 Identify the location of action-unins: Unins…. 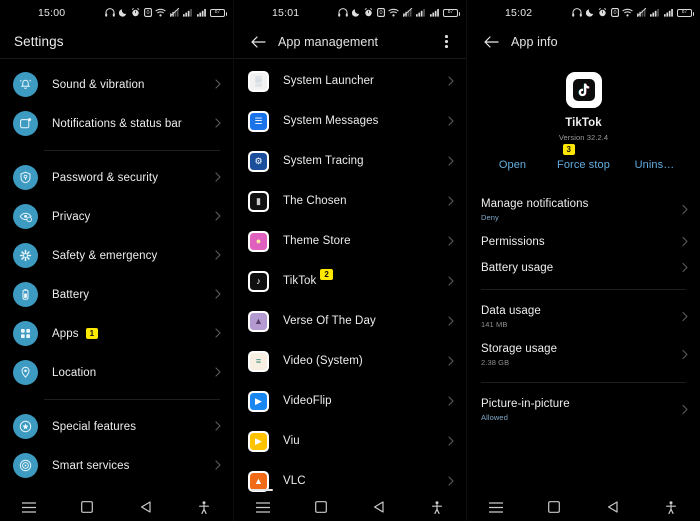
(654, 165).